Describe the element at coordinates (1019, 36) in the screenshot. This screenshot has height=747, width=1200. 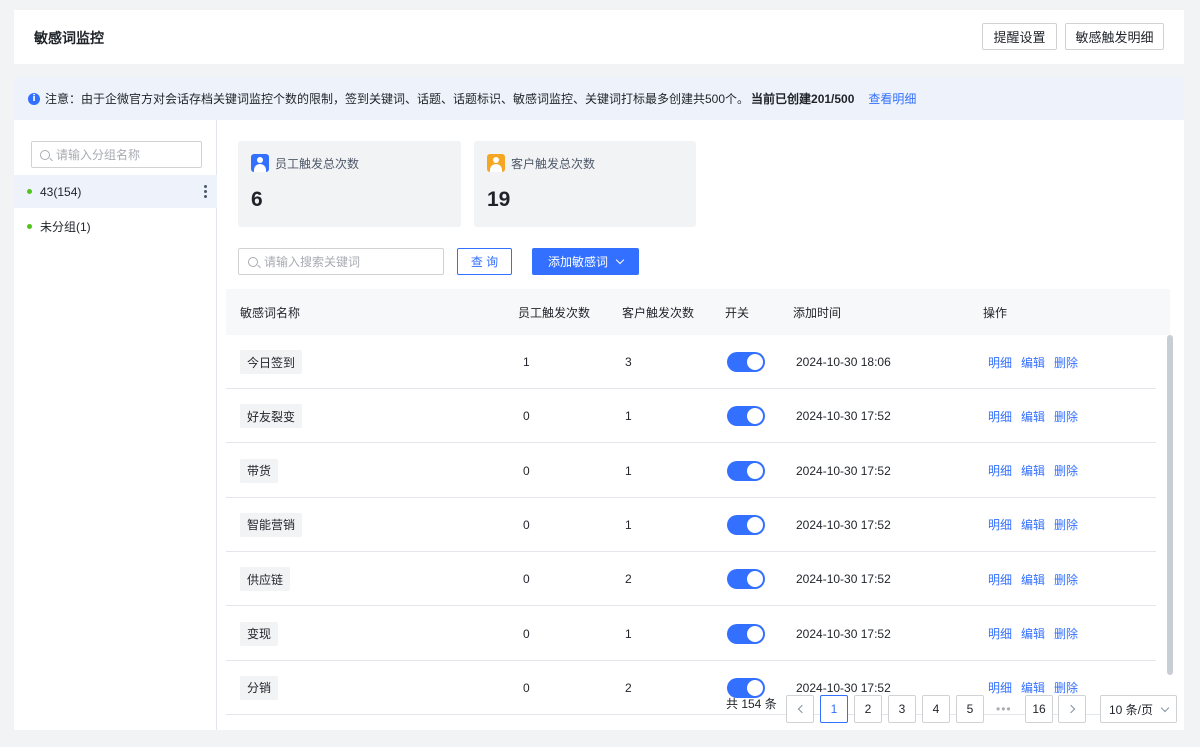
I see `reminder-settings-button: 提醒设置` at that location.